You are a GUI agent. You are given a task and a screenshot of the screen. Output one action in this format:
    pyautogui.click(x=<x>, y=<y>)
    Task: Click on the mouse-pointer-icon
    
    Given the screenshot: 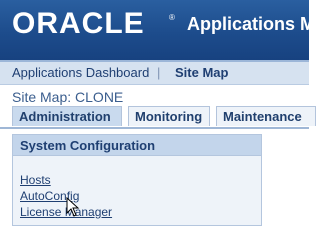 What is the action you would take?
    pyautogui.click(x=73, y=207)
    